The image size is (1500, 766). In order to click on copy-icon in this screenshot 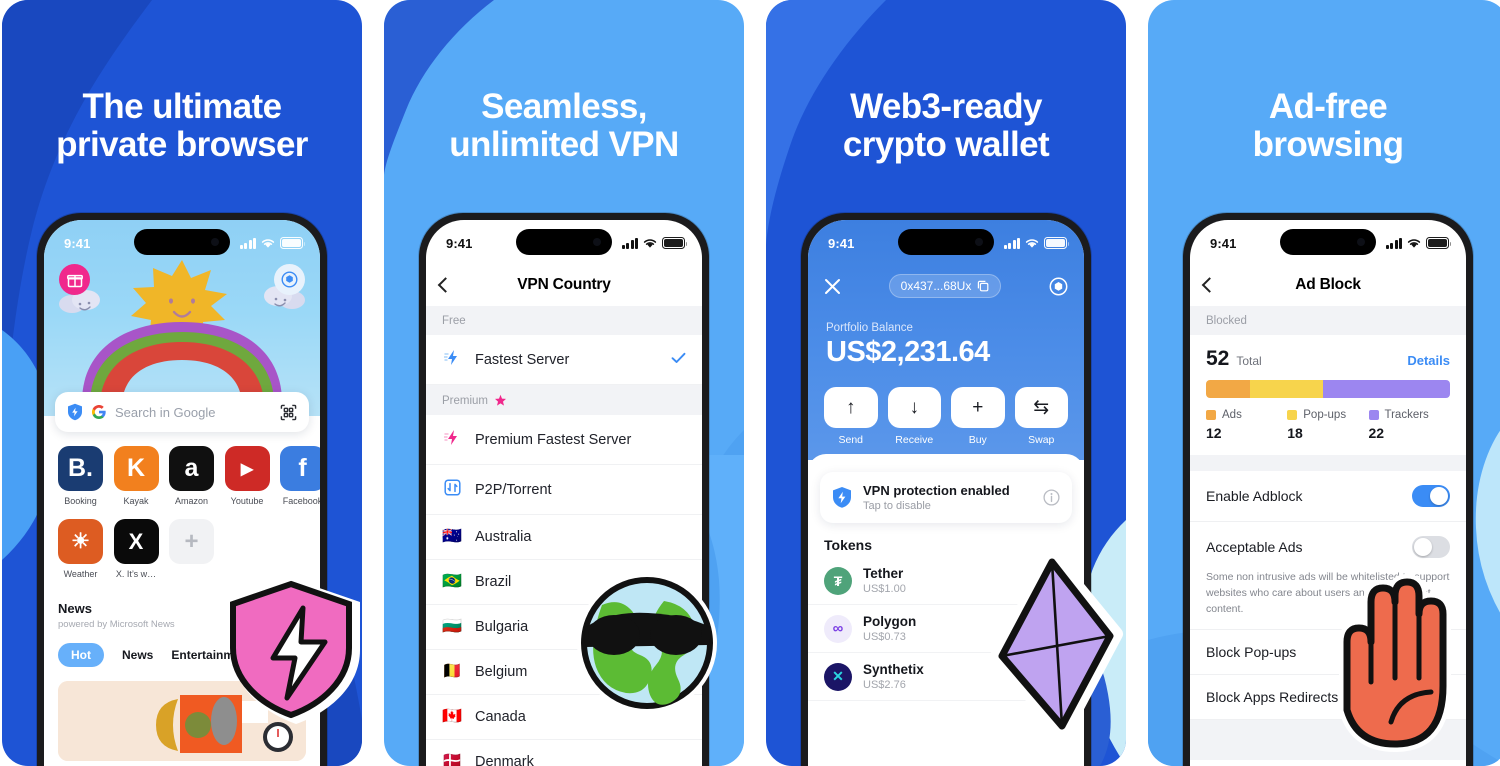, I will do `click(983, 286)`.